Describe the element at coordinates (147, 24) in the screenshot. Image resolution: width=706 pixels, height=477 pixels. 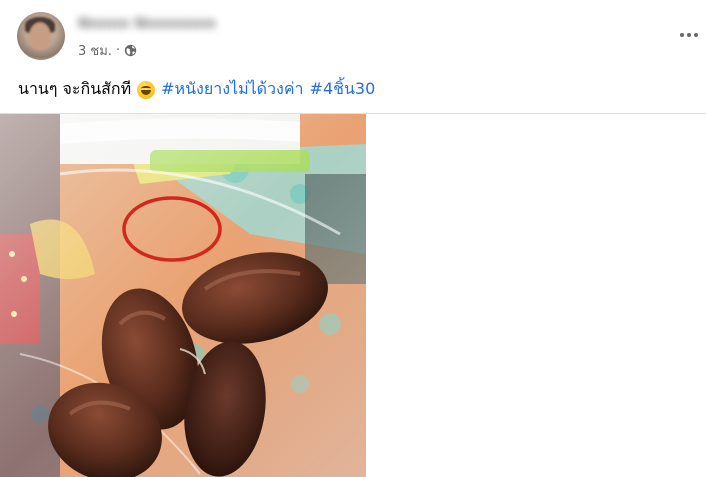
I see `author-name: Nnnnn Nnnnnnnn` at that location.